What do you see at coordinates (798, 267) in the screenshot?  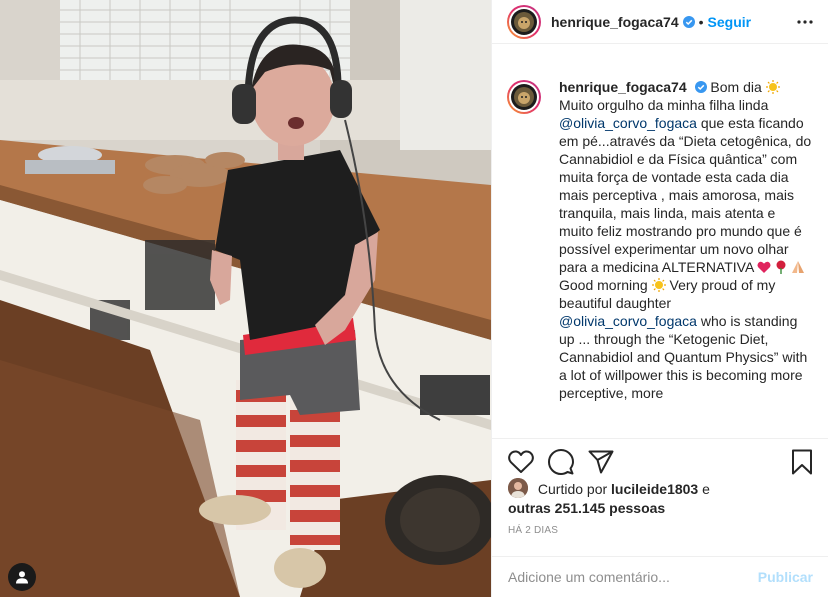 I see `pray-emoji` at bounding box center [798, 267].